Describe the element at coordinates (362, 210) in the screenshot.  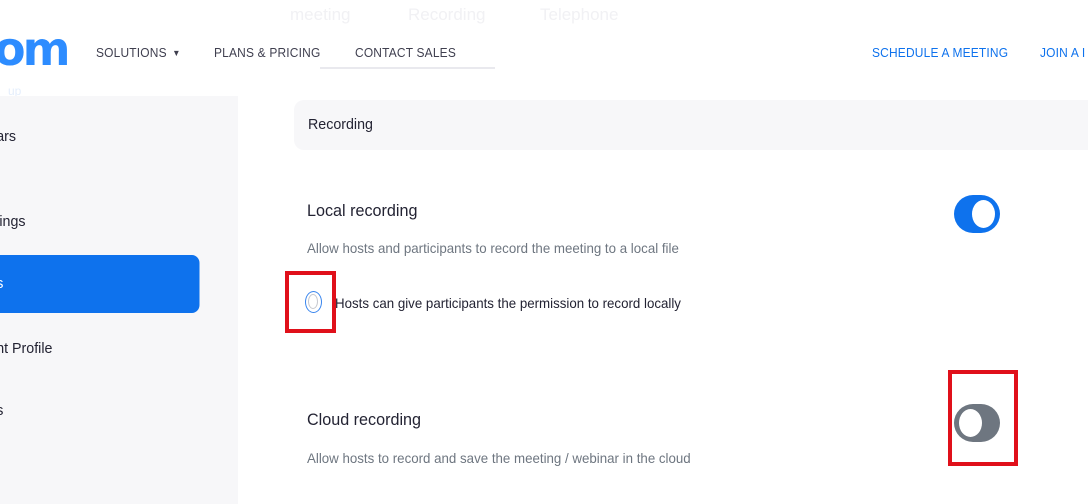
I see `local-recording-title: Local recording` at that location.